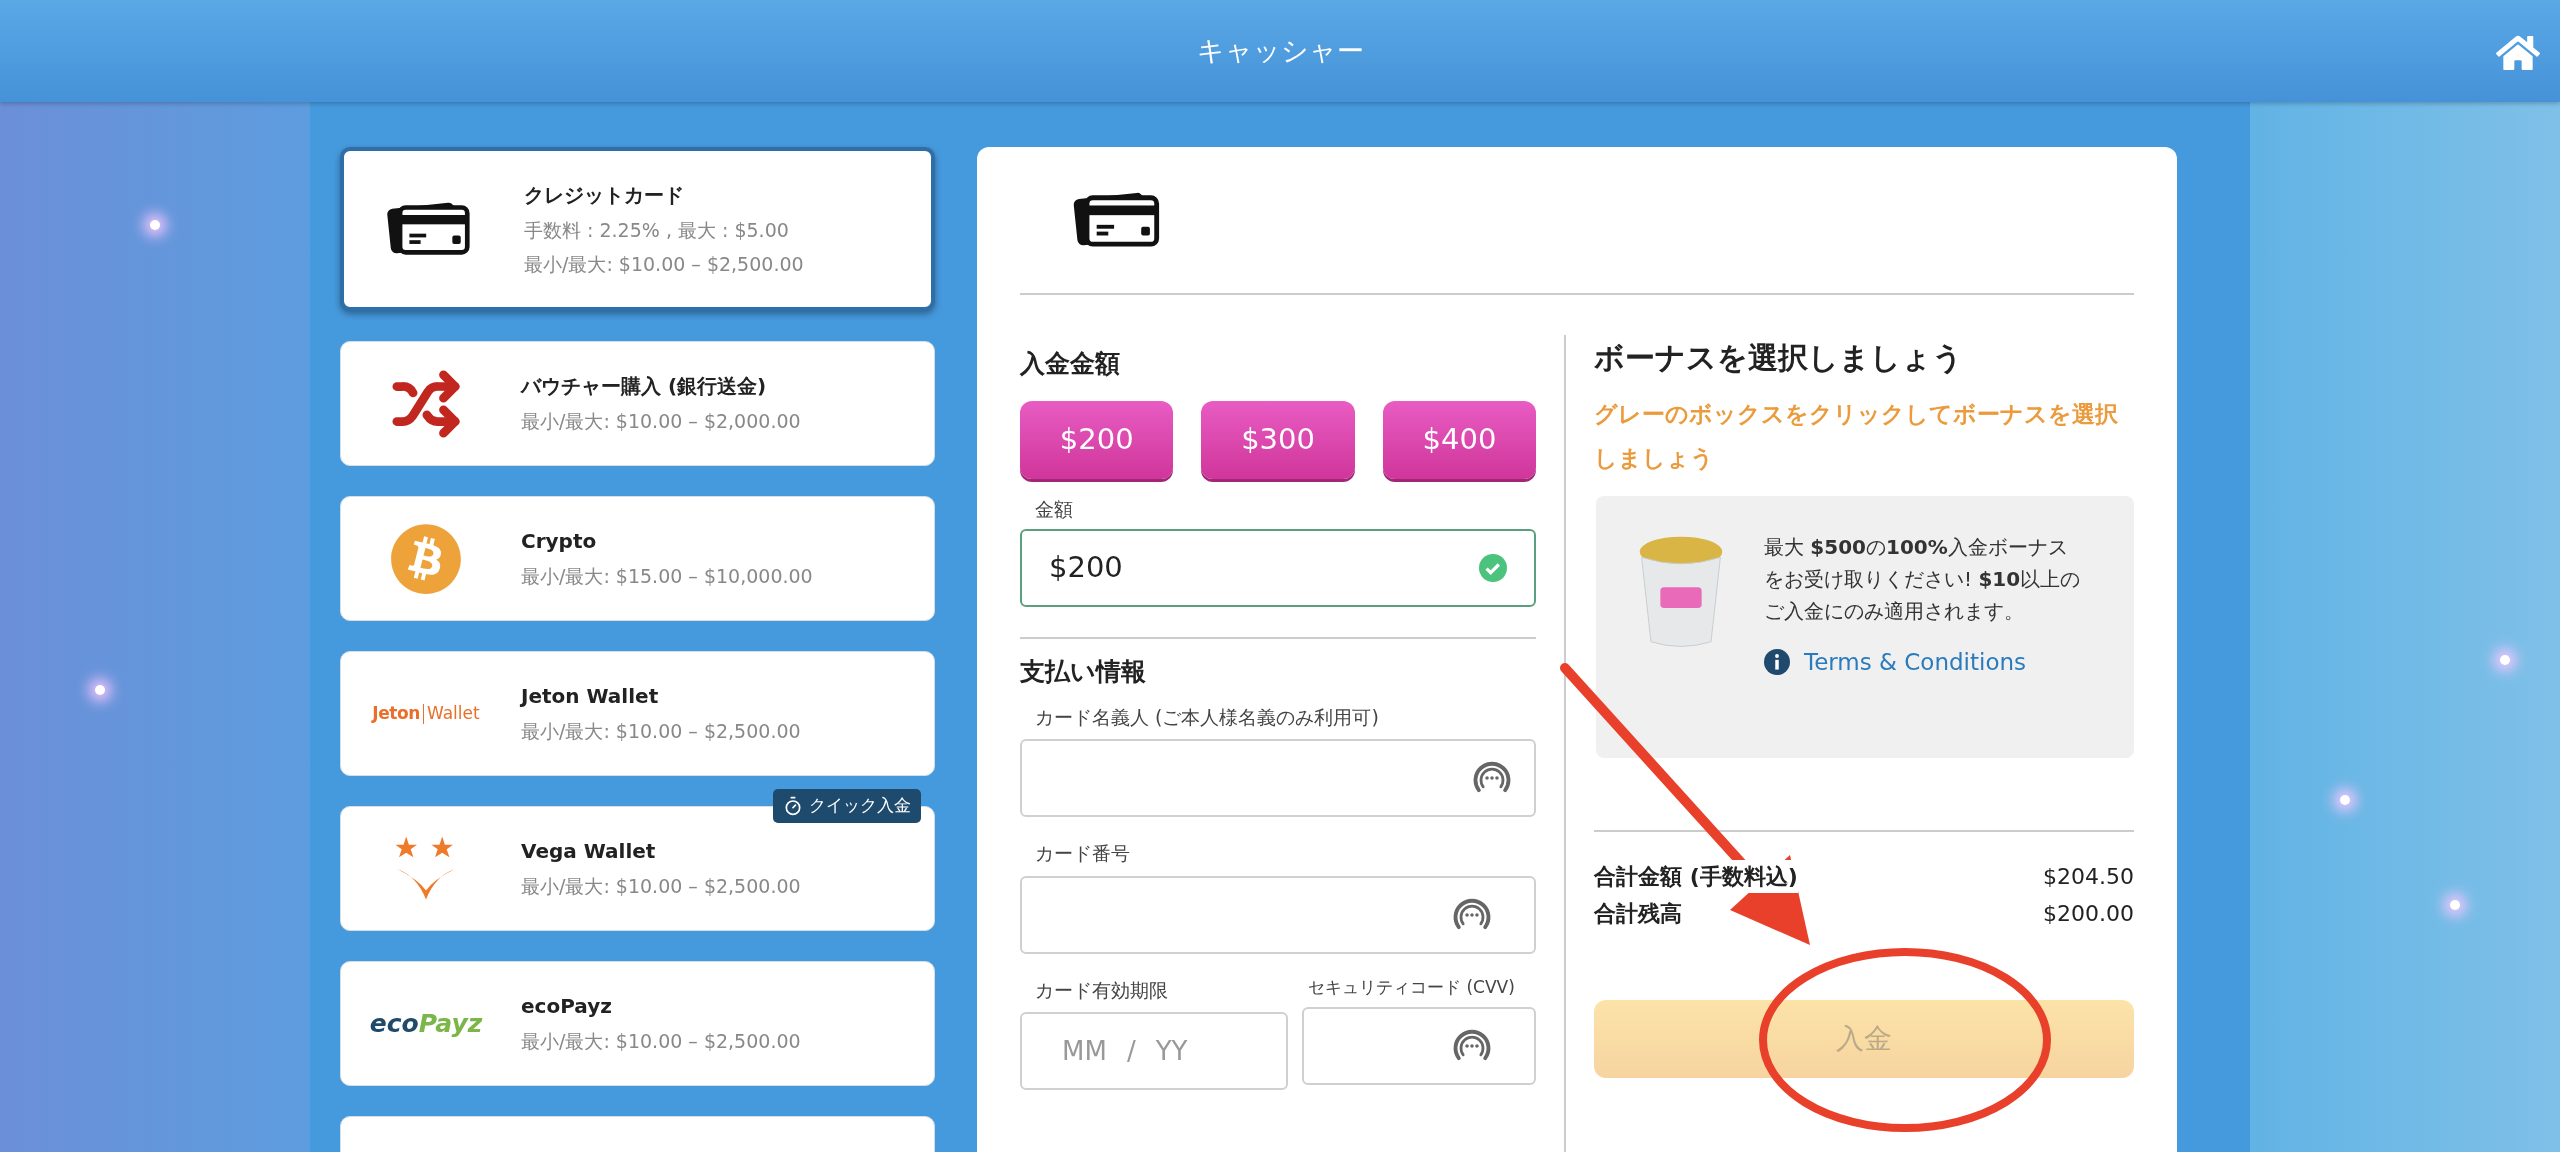 This screenshot has width=2560, height=1152. What do you see at coordinates (661, 422) in the screenshot?
I see `method-limits: 最小/最大: $10.00 – $2,000.00` at bounding box center [661, 422].